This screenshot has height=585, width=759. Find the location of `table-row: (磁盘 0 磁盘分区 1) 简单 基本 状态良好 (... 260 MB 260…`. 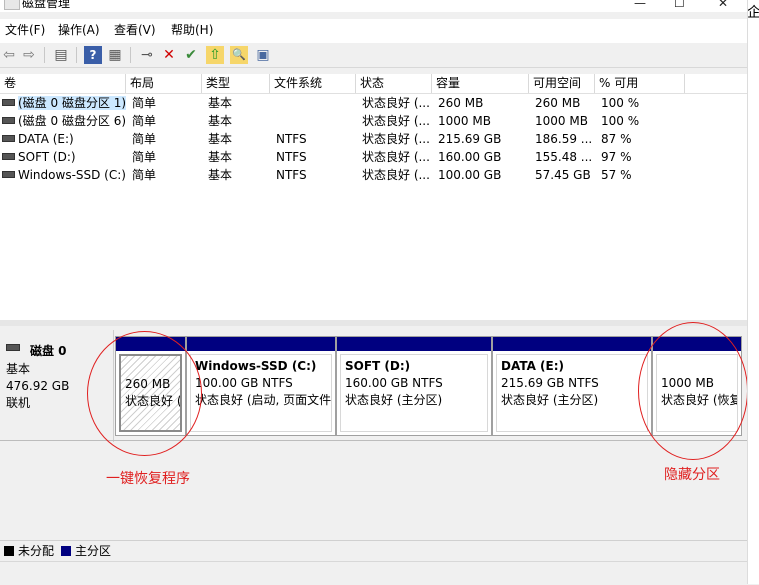

table-row: (磁盘 0 磁盘分区 1) 简单 基本 状态良好 (... 260 MB 260… is located at coordinates (373, 103).